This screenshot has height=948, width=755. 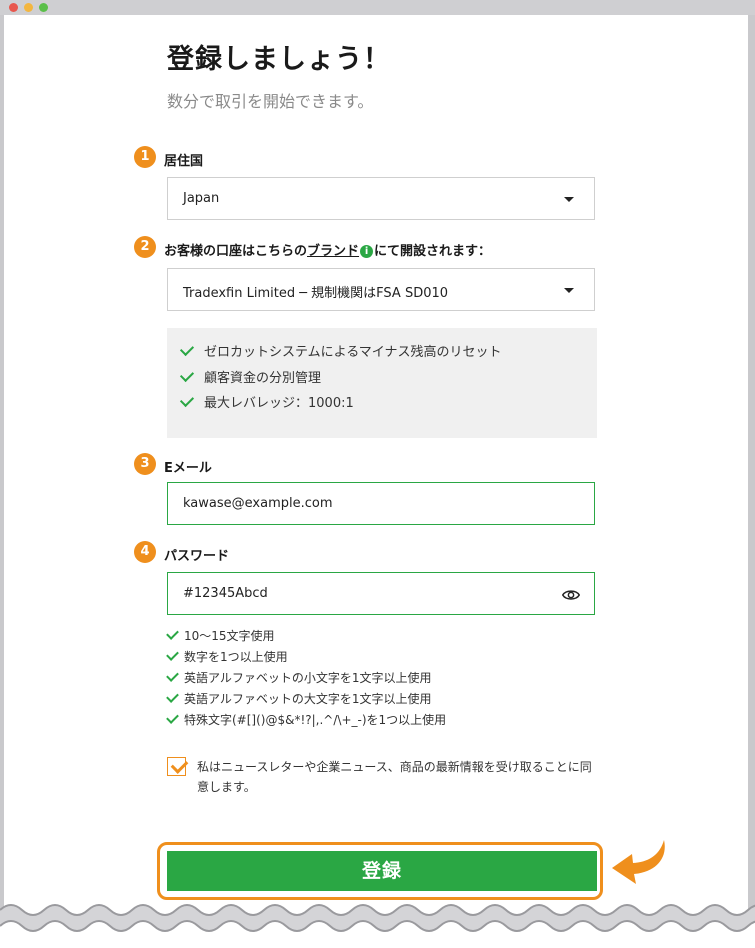 I want to click on maximize-window-button, so click(x=43, y=7).